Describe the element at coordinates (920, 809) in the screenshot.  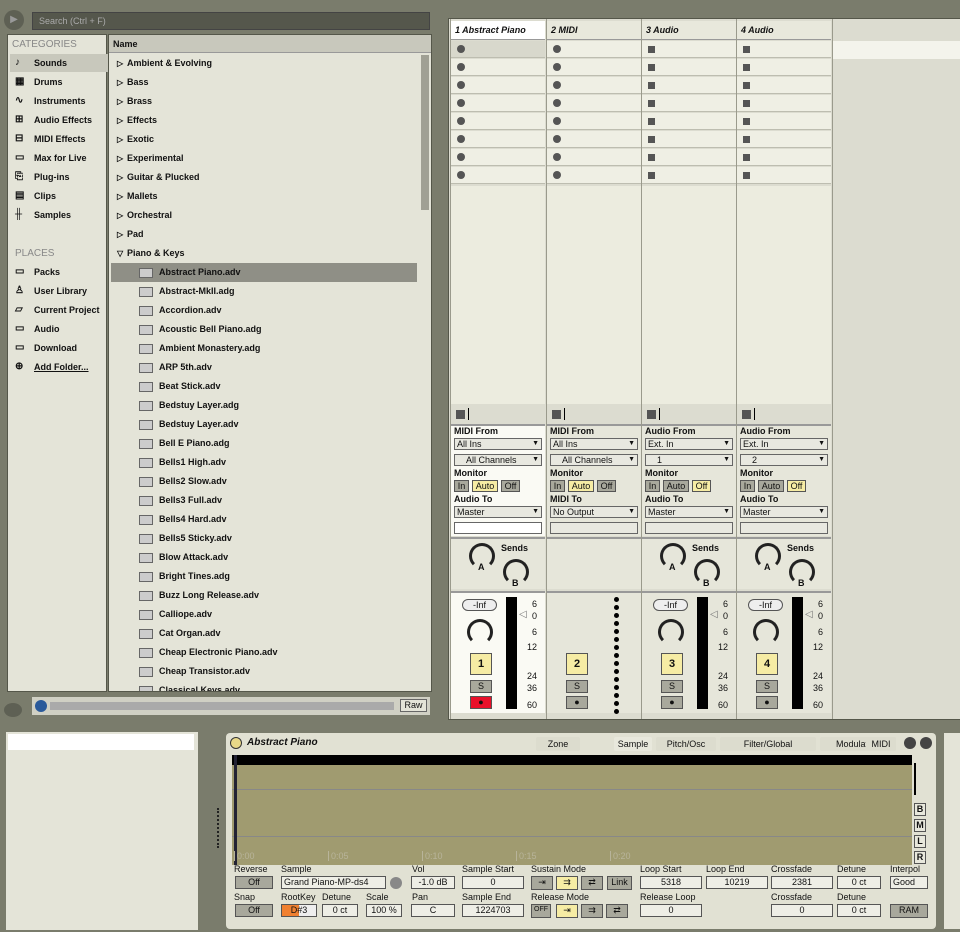
I see `waveform-b-button: B` at that location.